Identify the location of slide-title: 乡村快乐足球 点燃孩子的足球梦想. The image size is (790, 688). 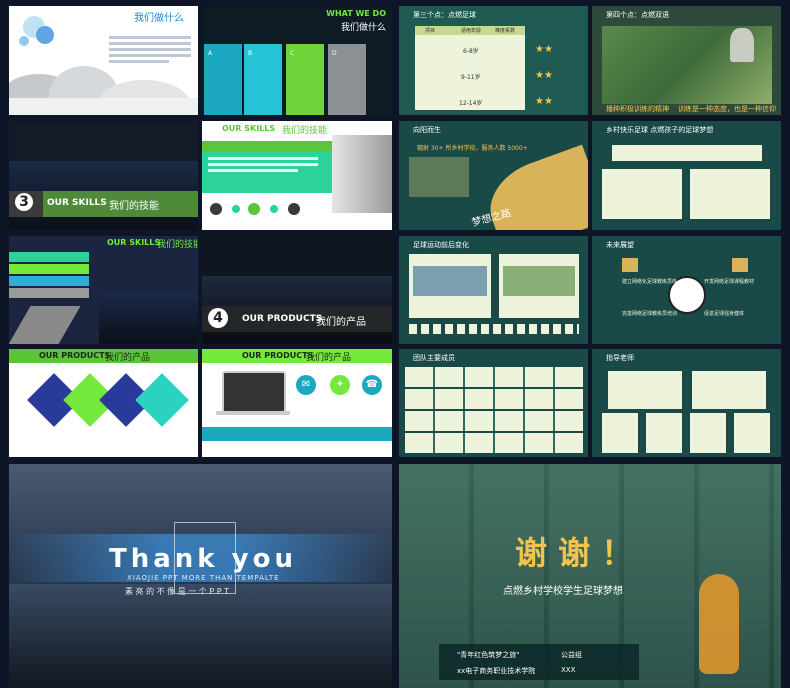
(660, 130).